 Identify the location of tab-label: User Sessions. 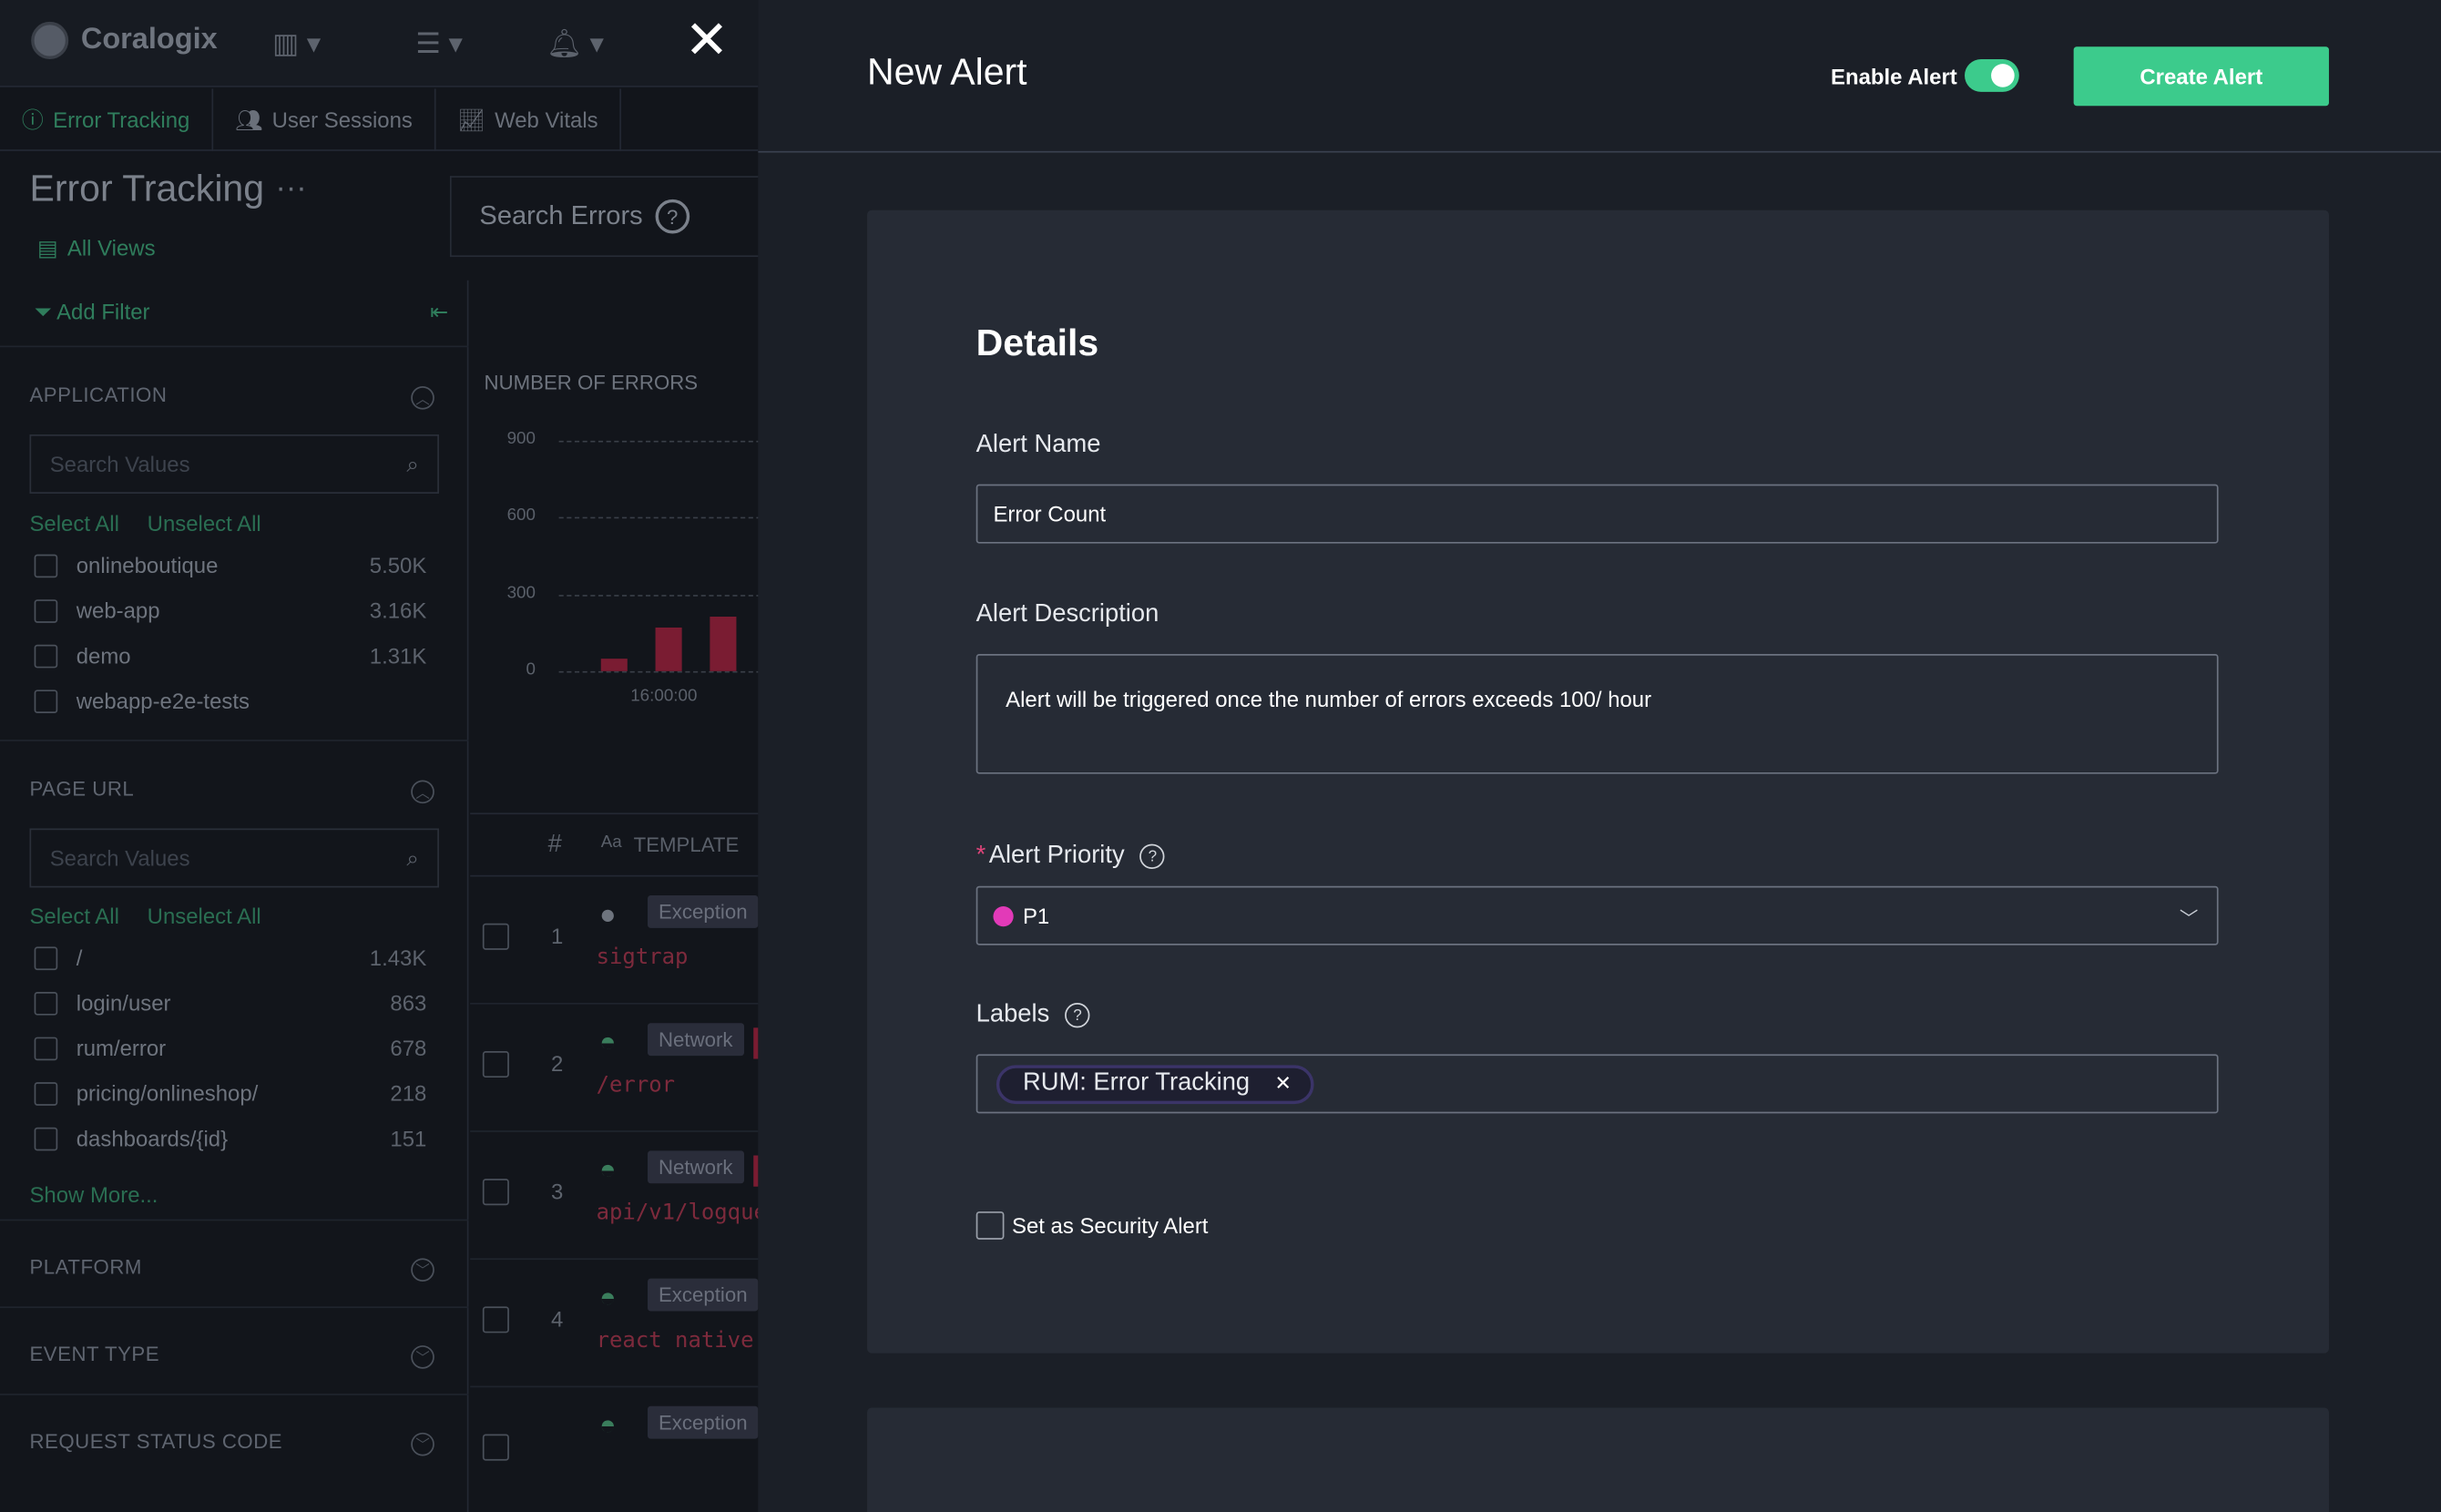
(342, 120).